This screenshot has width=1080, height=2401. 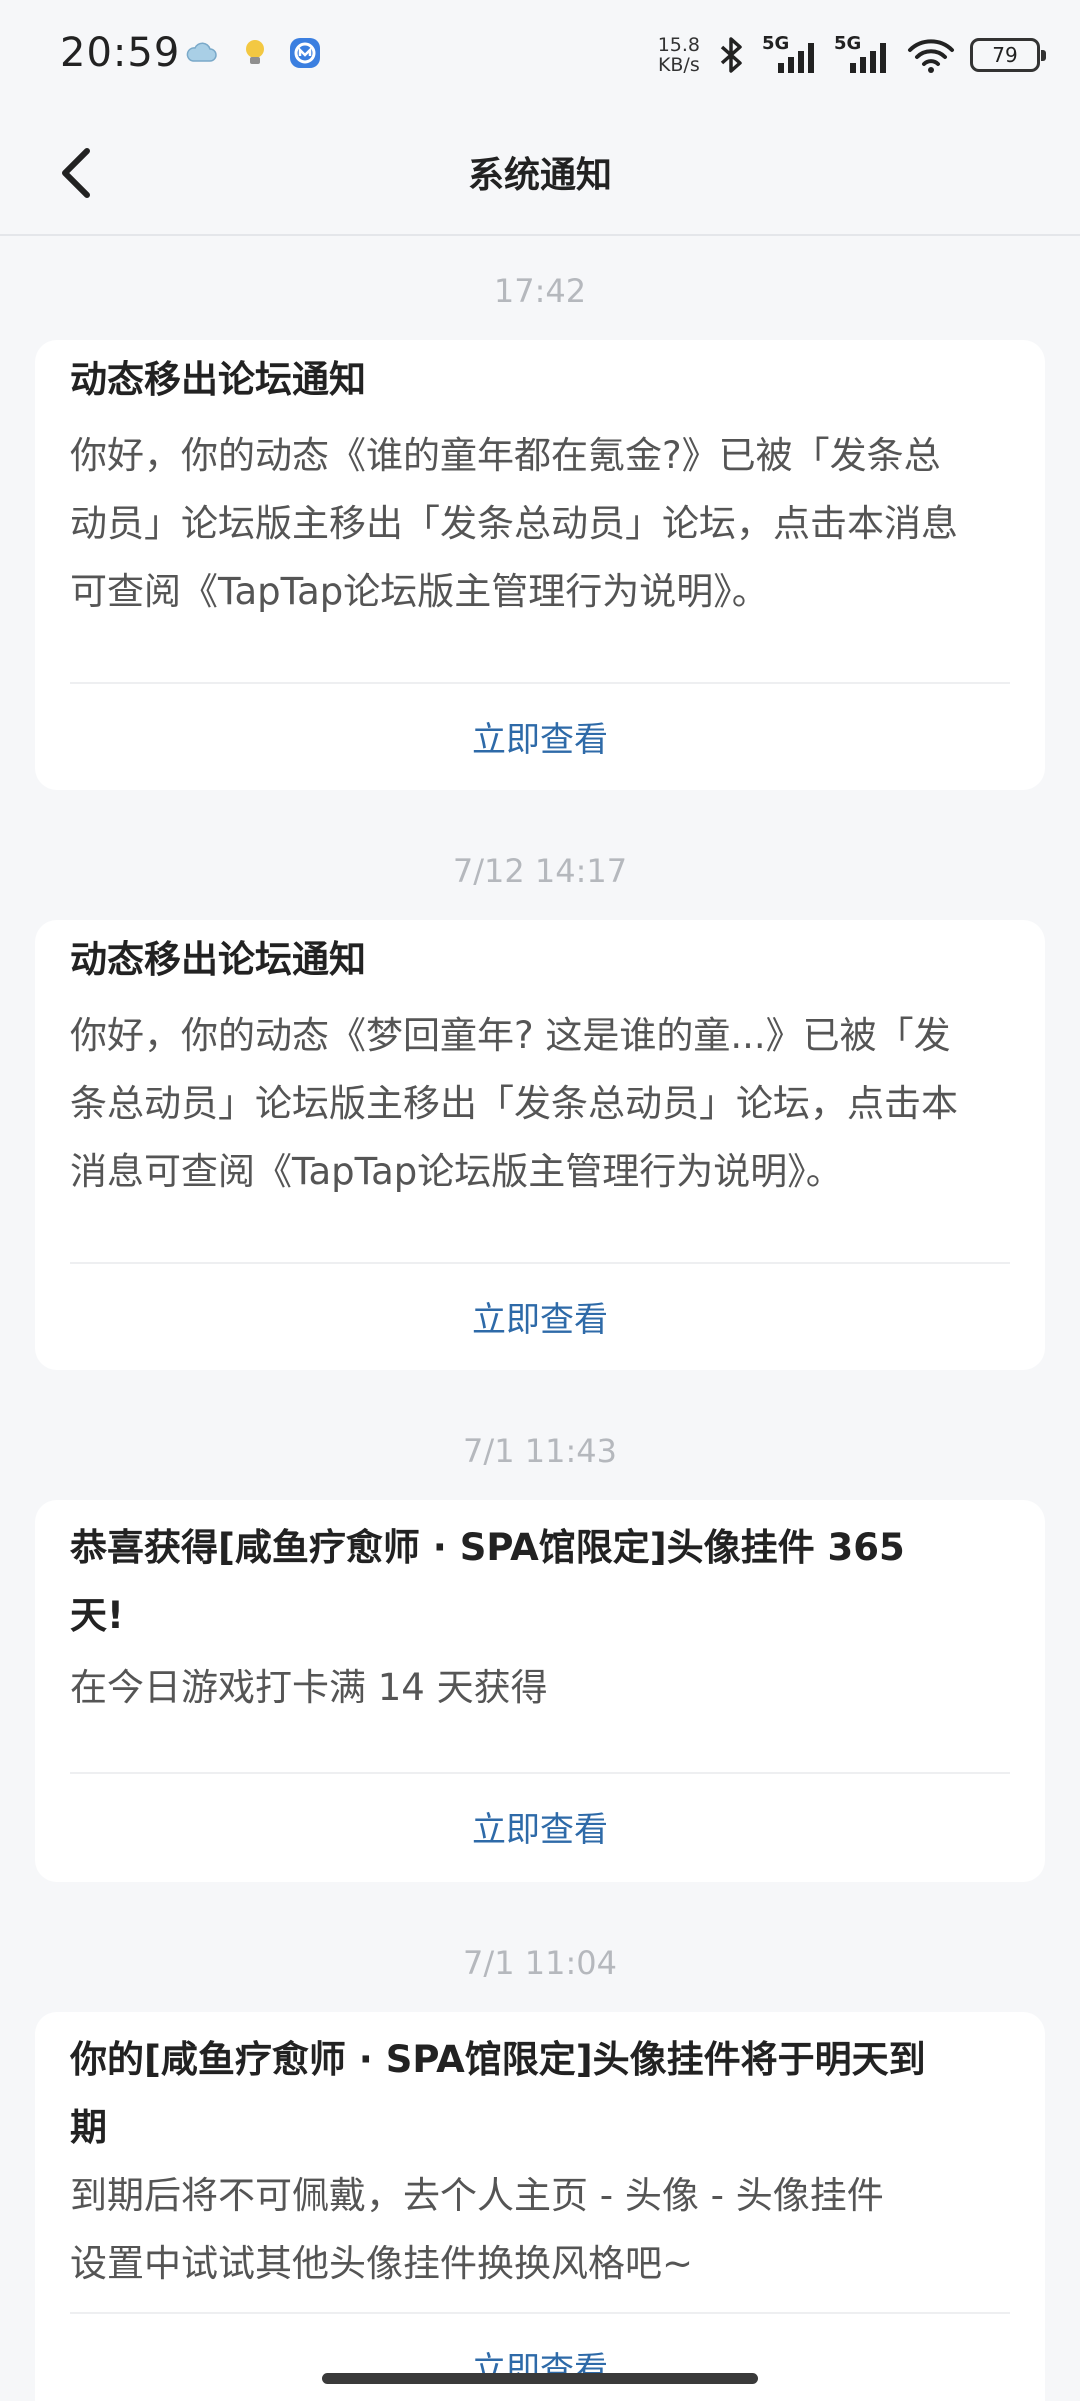 I want to click on app-notification-icon, so click(x=305, y=53).